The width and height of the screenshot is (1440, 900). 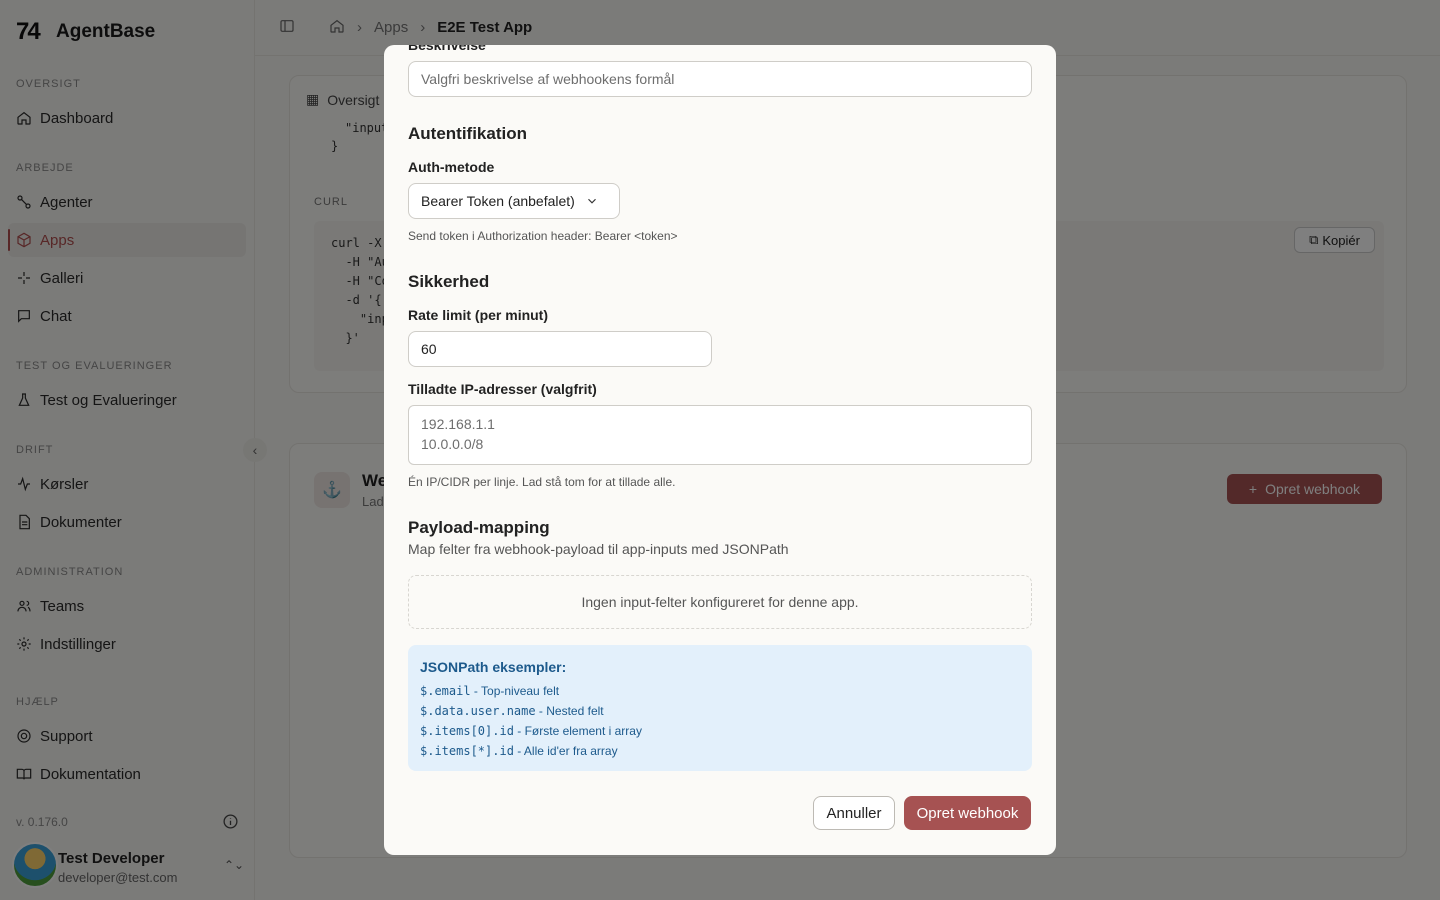 What do you see at coordinates (560, 349) in the screenshot?
I see `rate-limit-input: 60` at bounding box center [560, 349].